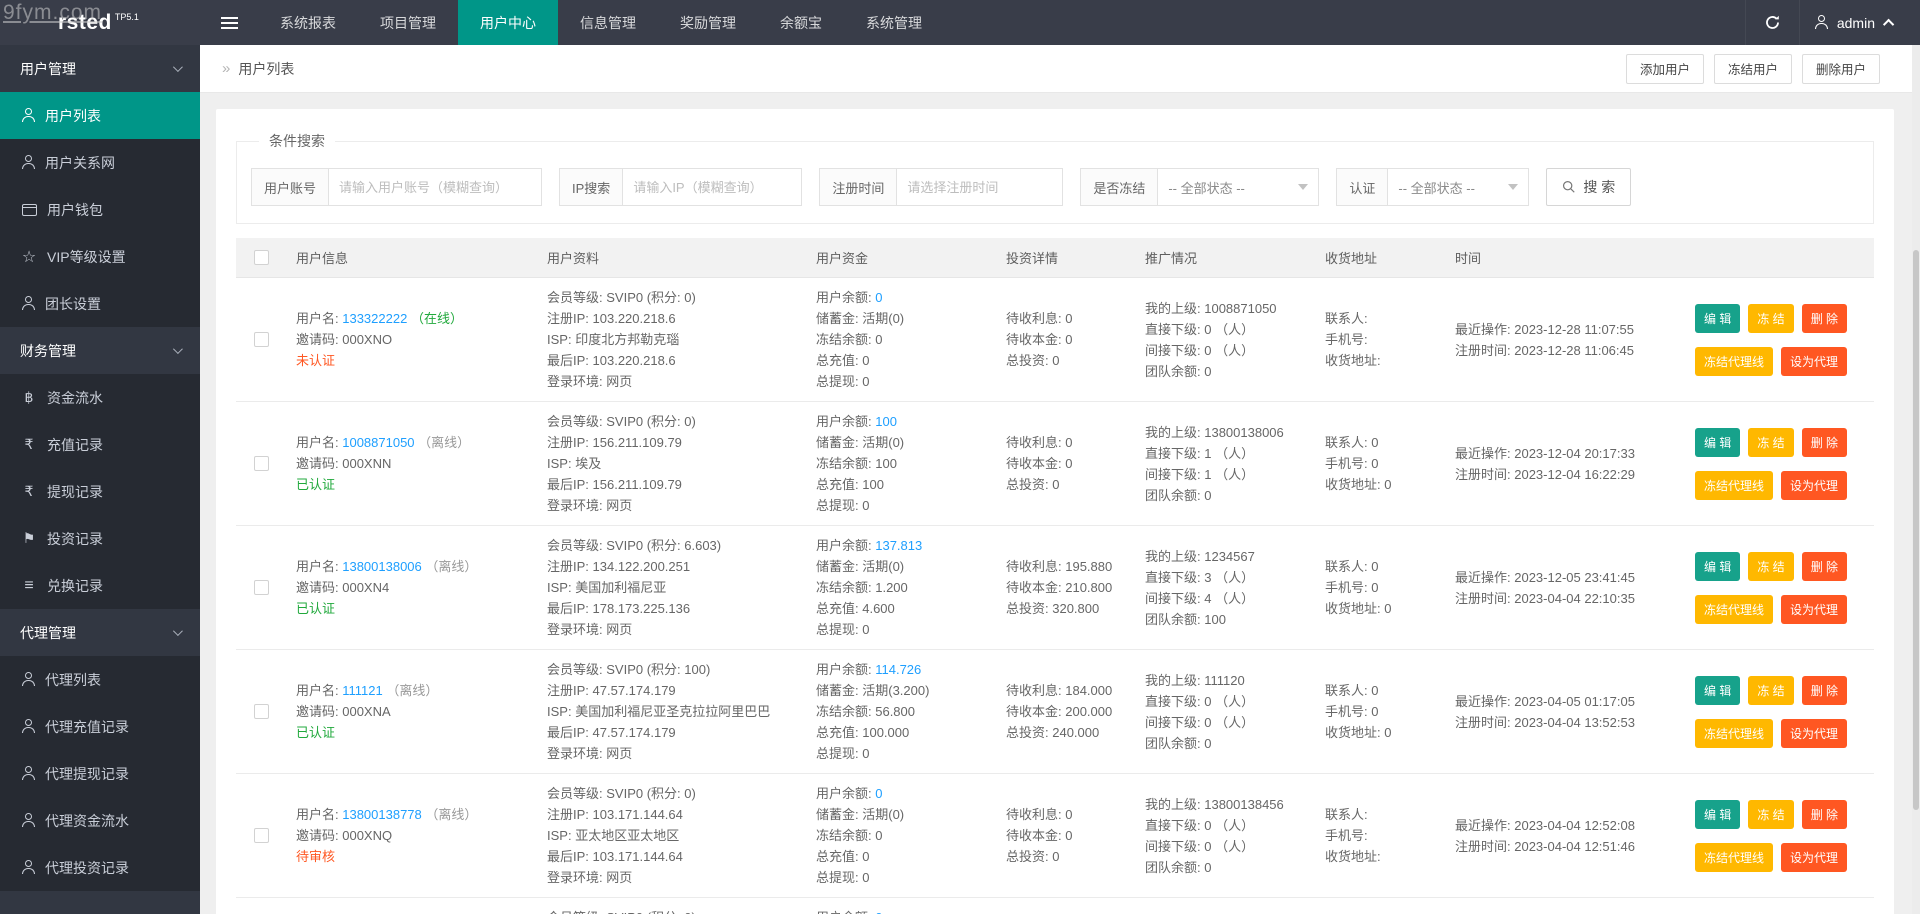  Describe the element at coordinates (374, 318) in the screenshot. I see `username-link: 133322222` at that location.